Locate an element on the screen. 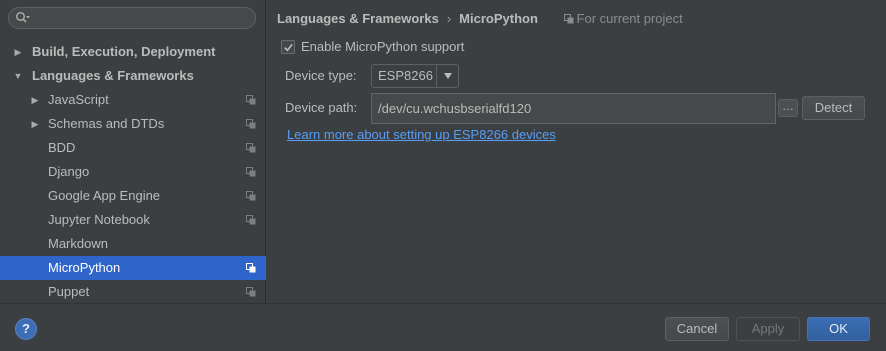  sidebar-item-label: Google App Engine is located at coordinates (104, 195).